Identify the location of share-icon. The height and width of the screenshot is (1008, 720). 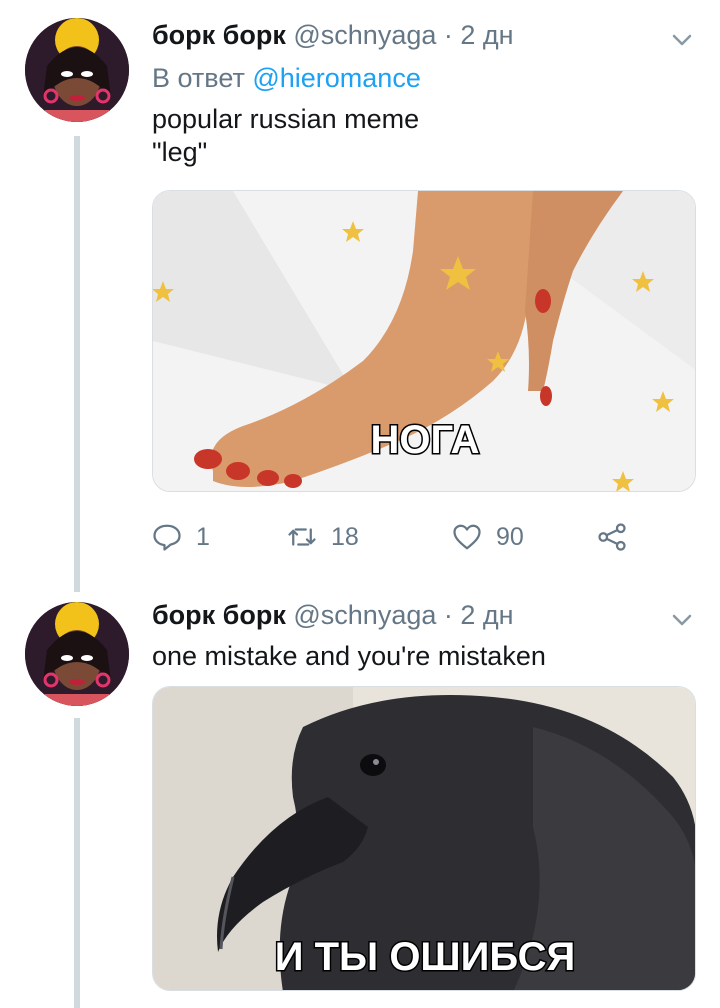
(612, 537).